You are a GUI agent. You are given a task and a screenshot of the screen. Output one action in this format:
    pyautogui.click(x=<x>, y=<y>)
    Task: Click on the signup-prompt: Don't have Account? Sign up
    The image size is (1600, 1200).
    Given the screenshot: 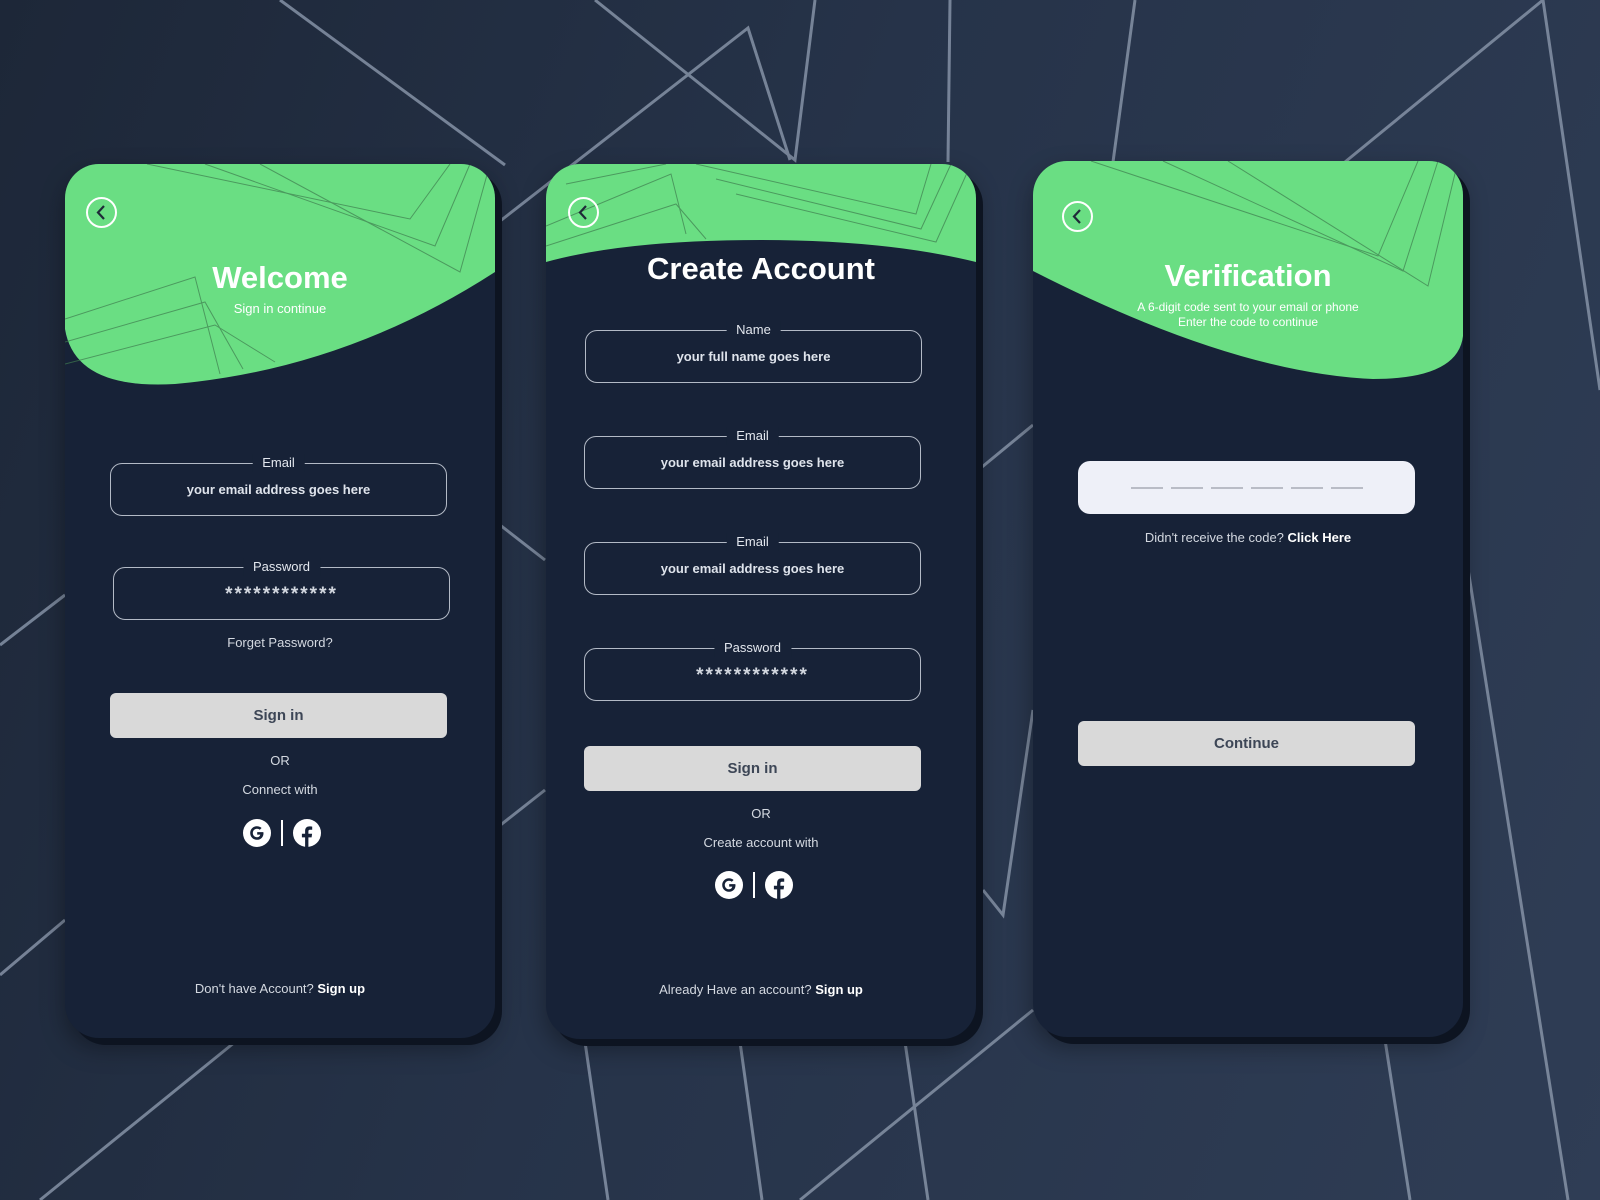 What is the action you would take?
    pyautogui.click(x=280, y=988)
    